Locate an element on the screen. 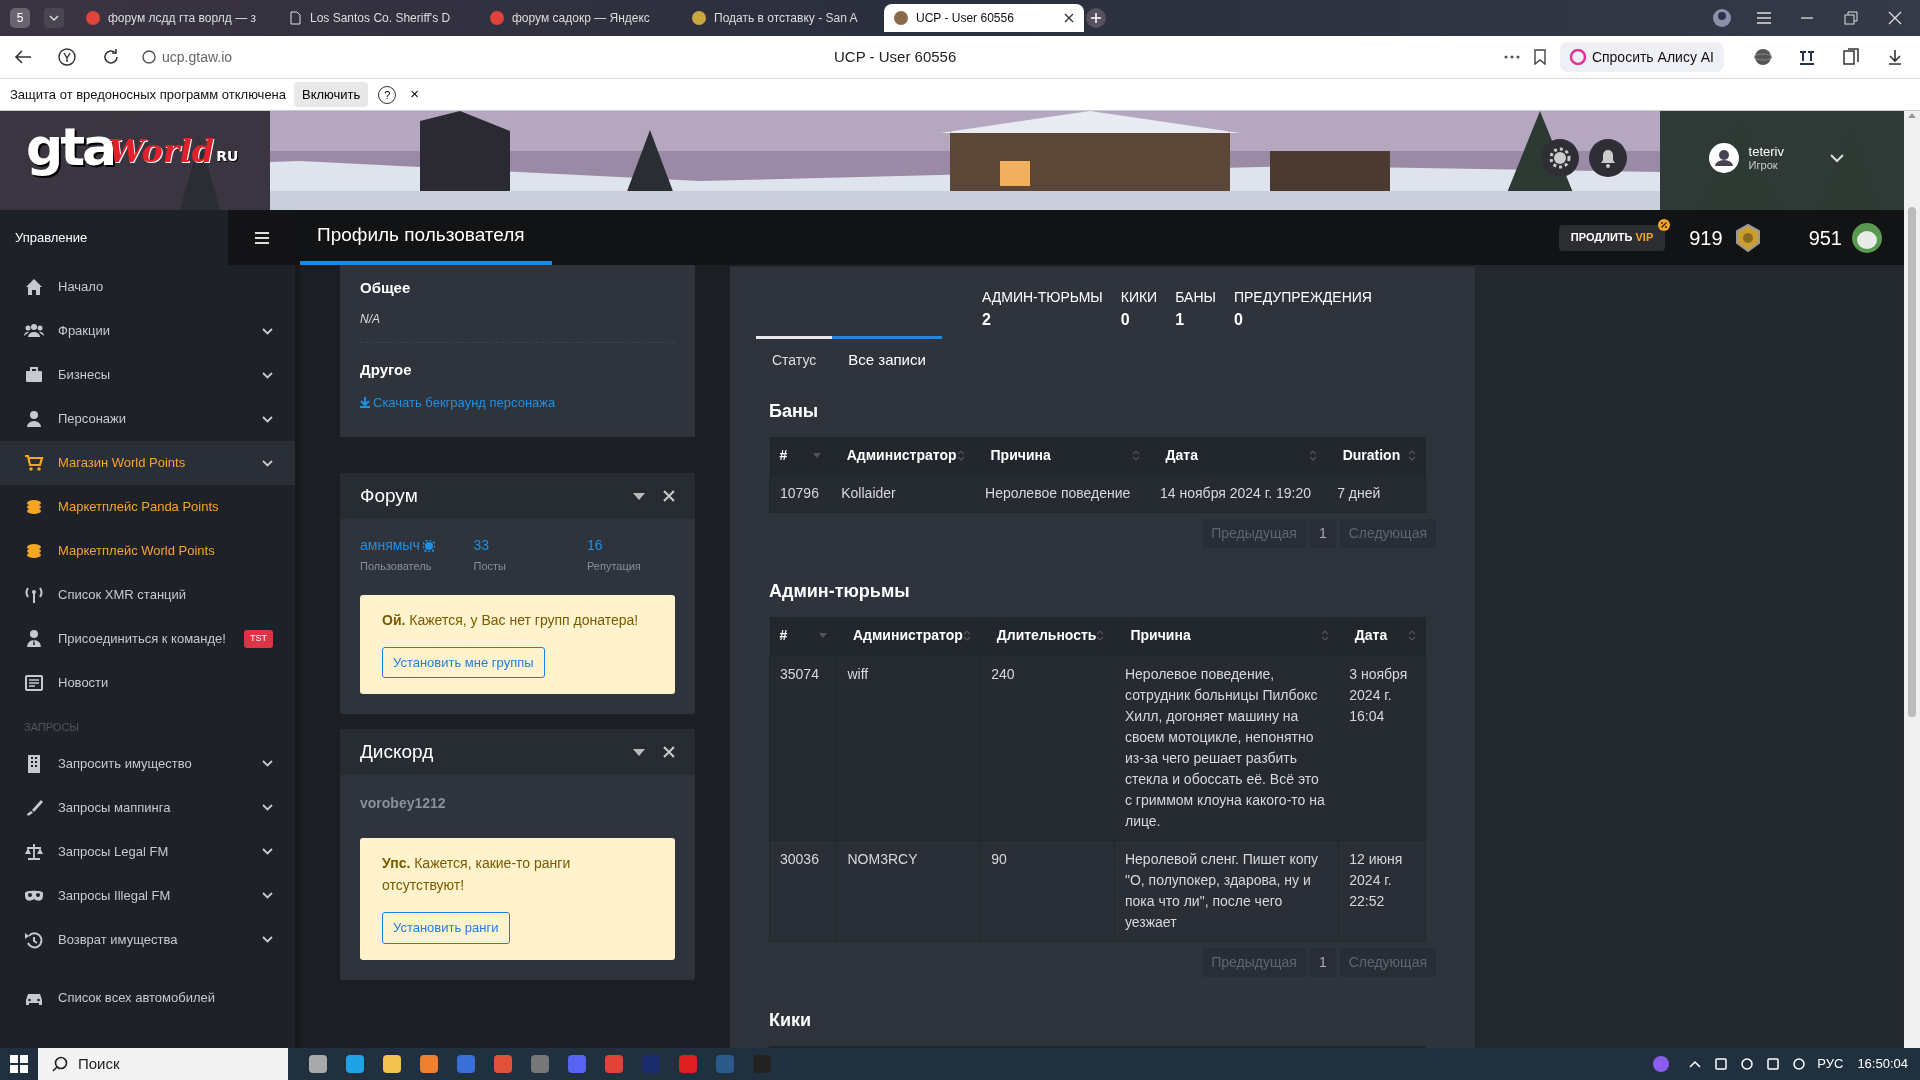  scrollbar-thumb is located at coordinates (1912, 462).